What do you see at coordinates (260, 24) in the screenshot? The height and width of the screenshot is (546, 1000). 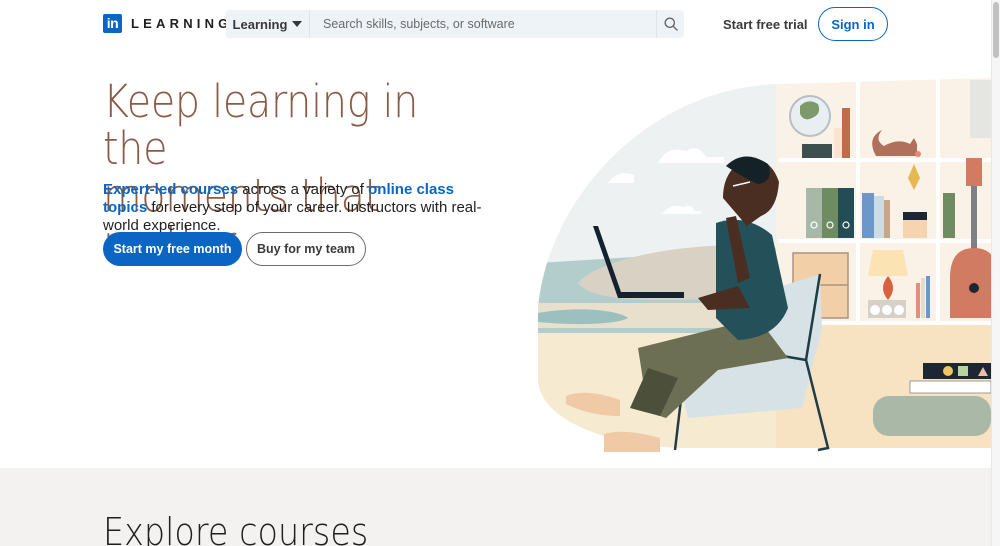 I see `search-type-label: Learning` at bounding box center [260, 24].